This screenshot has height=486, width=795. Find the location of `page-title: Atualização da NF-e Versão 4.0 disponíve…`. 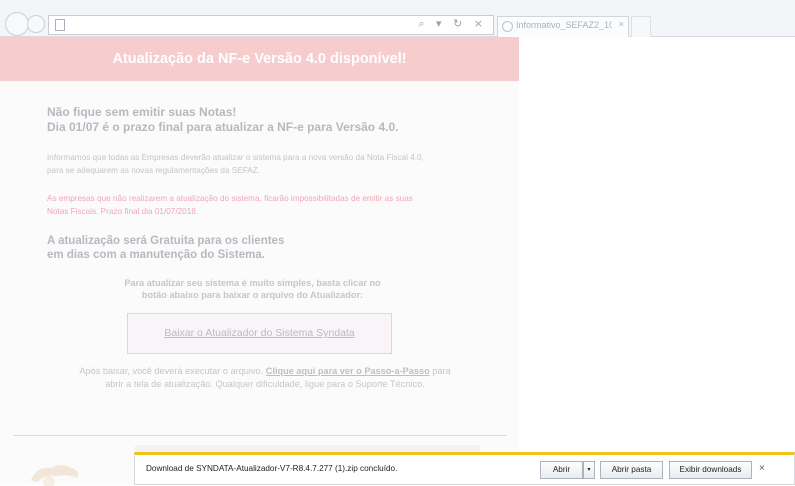

page-title: Atualização da NF-e Versão 4.0 disponíve… is located at coordinates (259, 59).